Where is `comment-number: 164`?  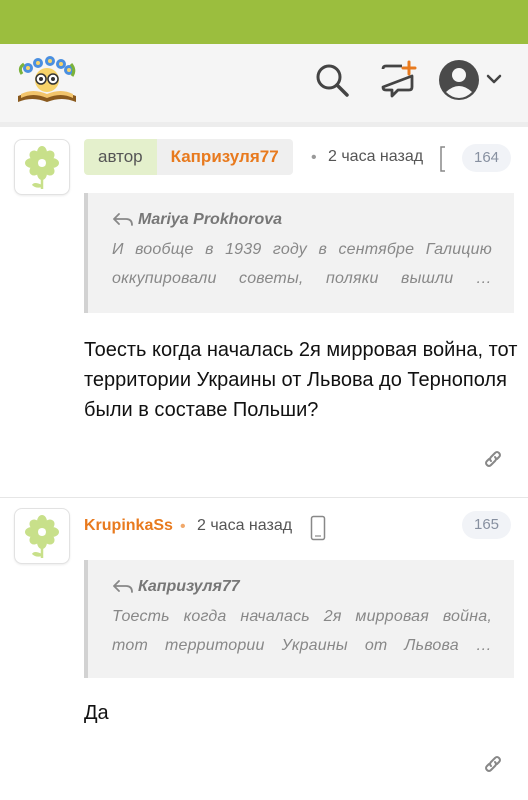 comment-number: 164 is located at coordinates (487, 158).